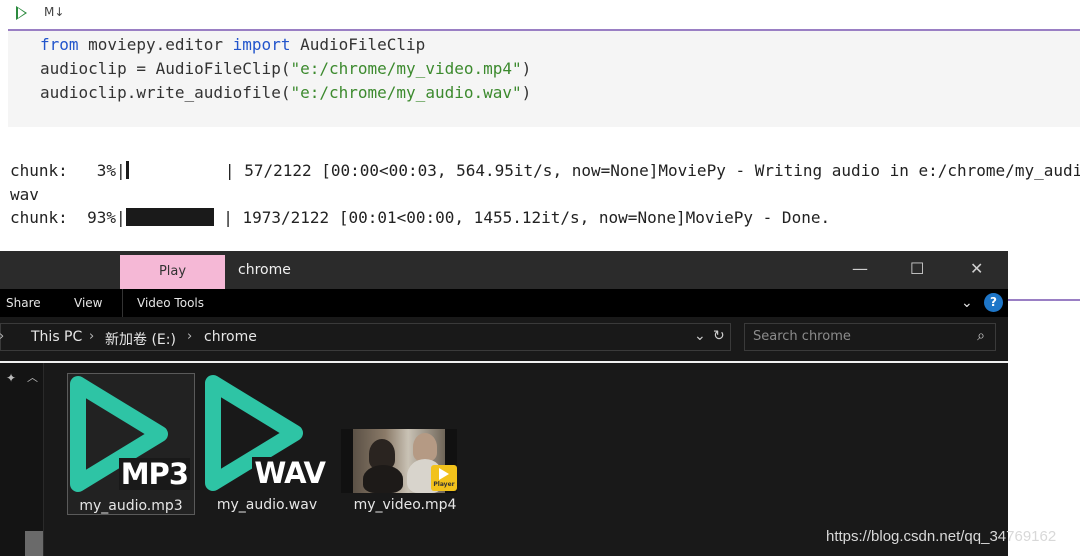 The height and width of the screenshot is (556, 1080). What do you see at coordinates (24, 194) in the screenshot?
I see `output-line-2: wav` at bounding box center [24, 194].